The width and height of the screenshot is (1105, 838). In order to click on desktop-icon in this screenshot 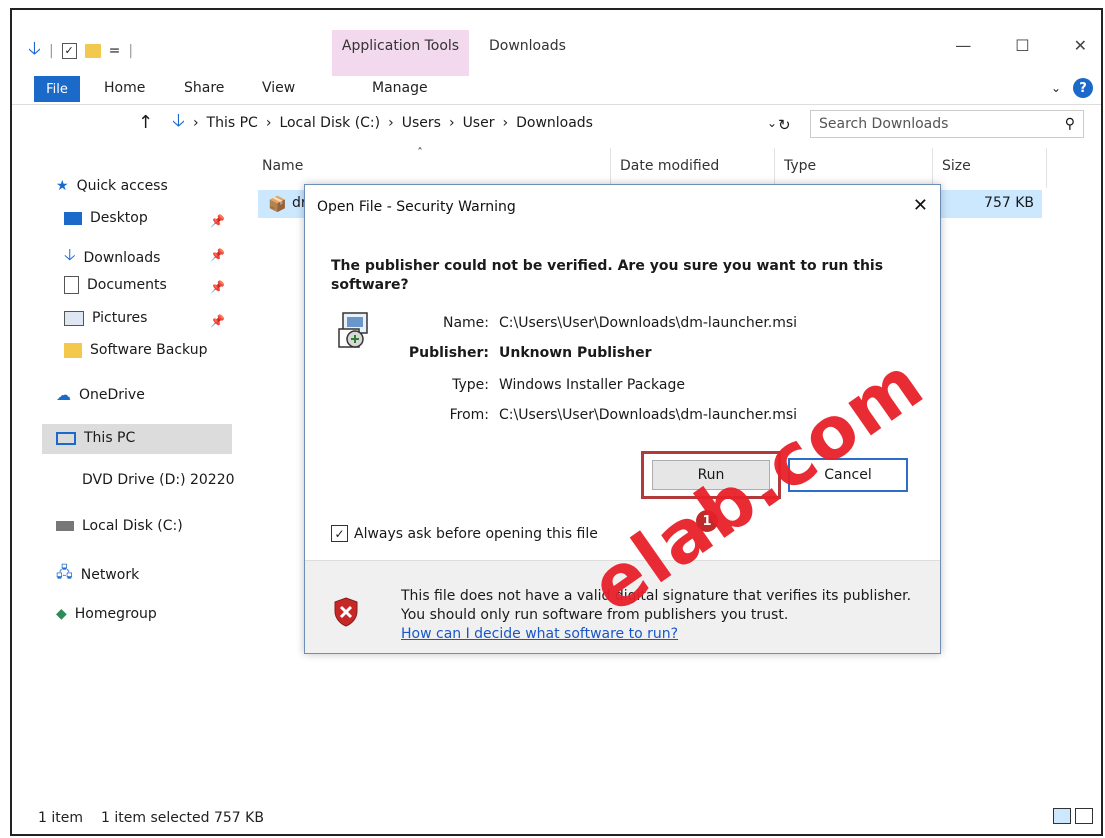, I will do `click(73, 218)`.